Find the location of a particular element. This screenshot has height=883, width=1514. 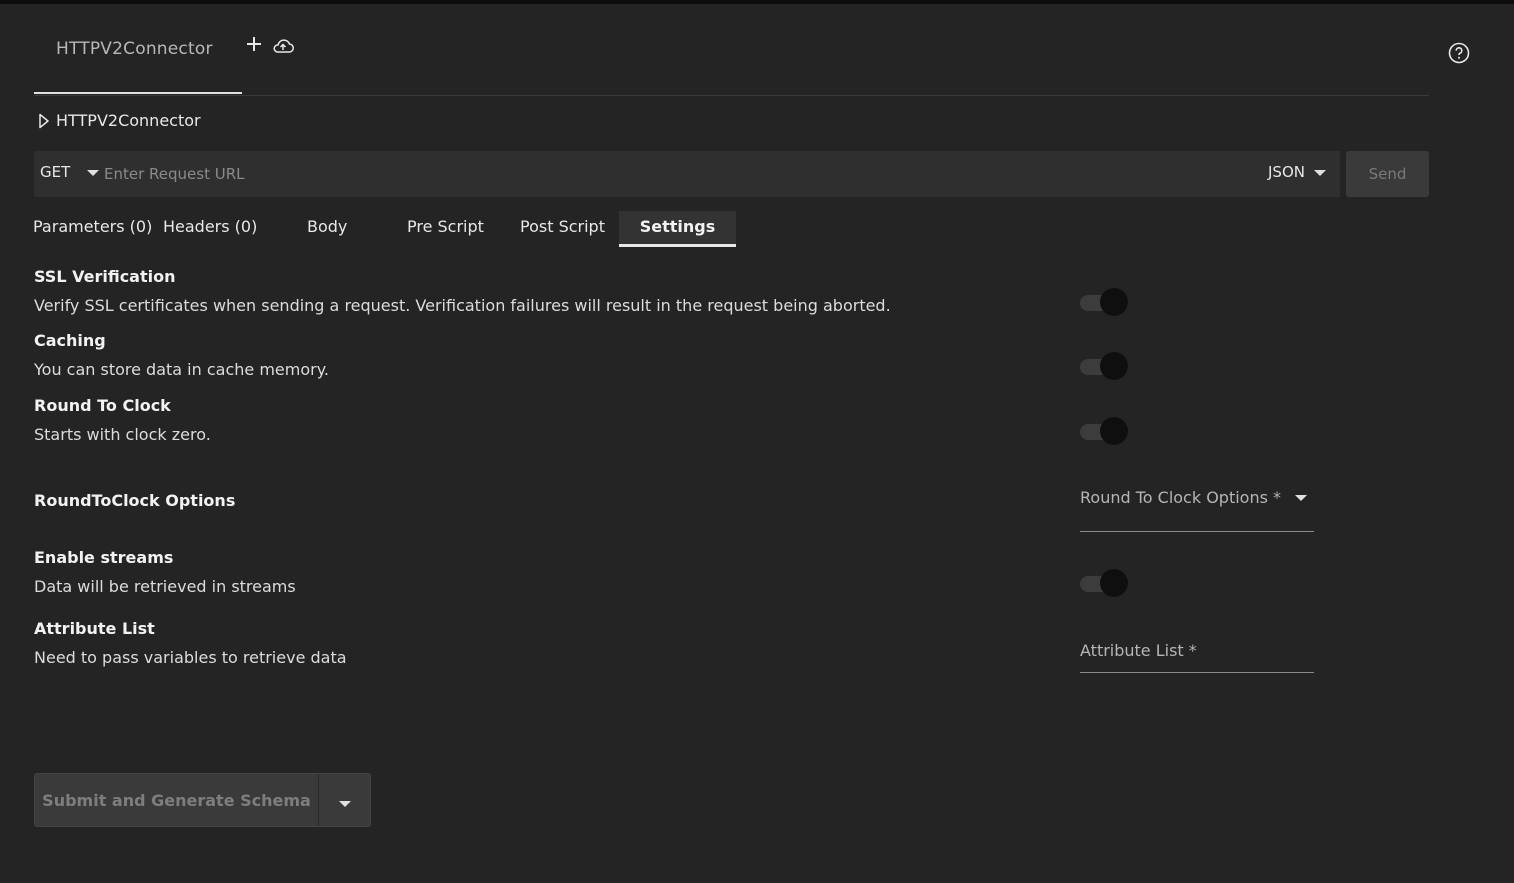

tab-settings: Settings is located at coordinates (677, 229).